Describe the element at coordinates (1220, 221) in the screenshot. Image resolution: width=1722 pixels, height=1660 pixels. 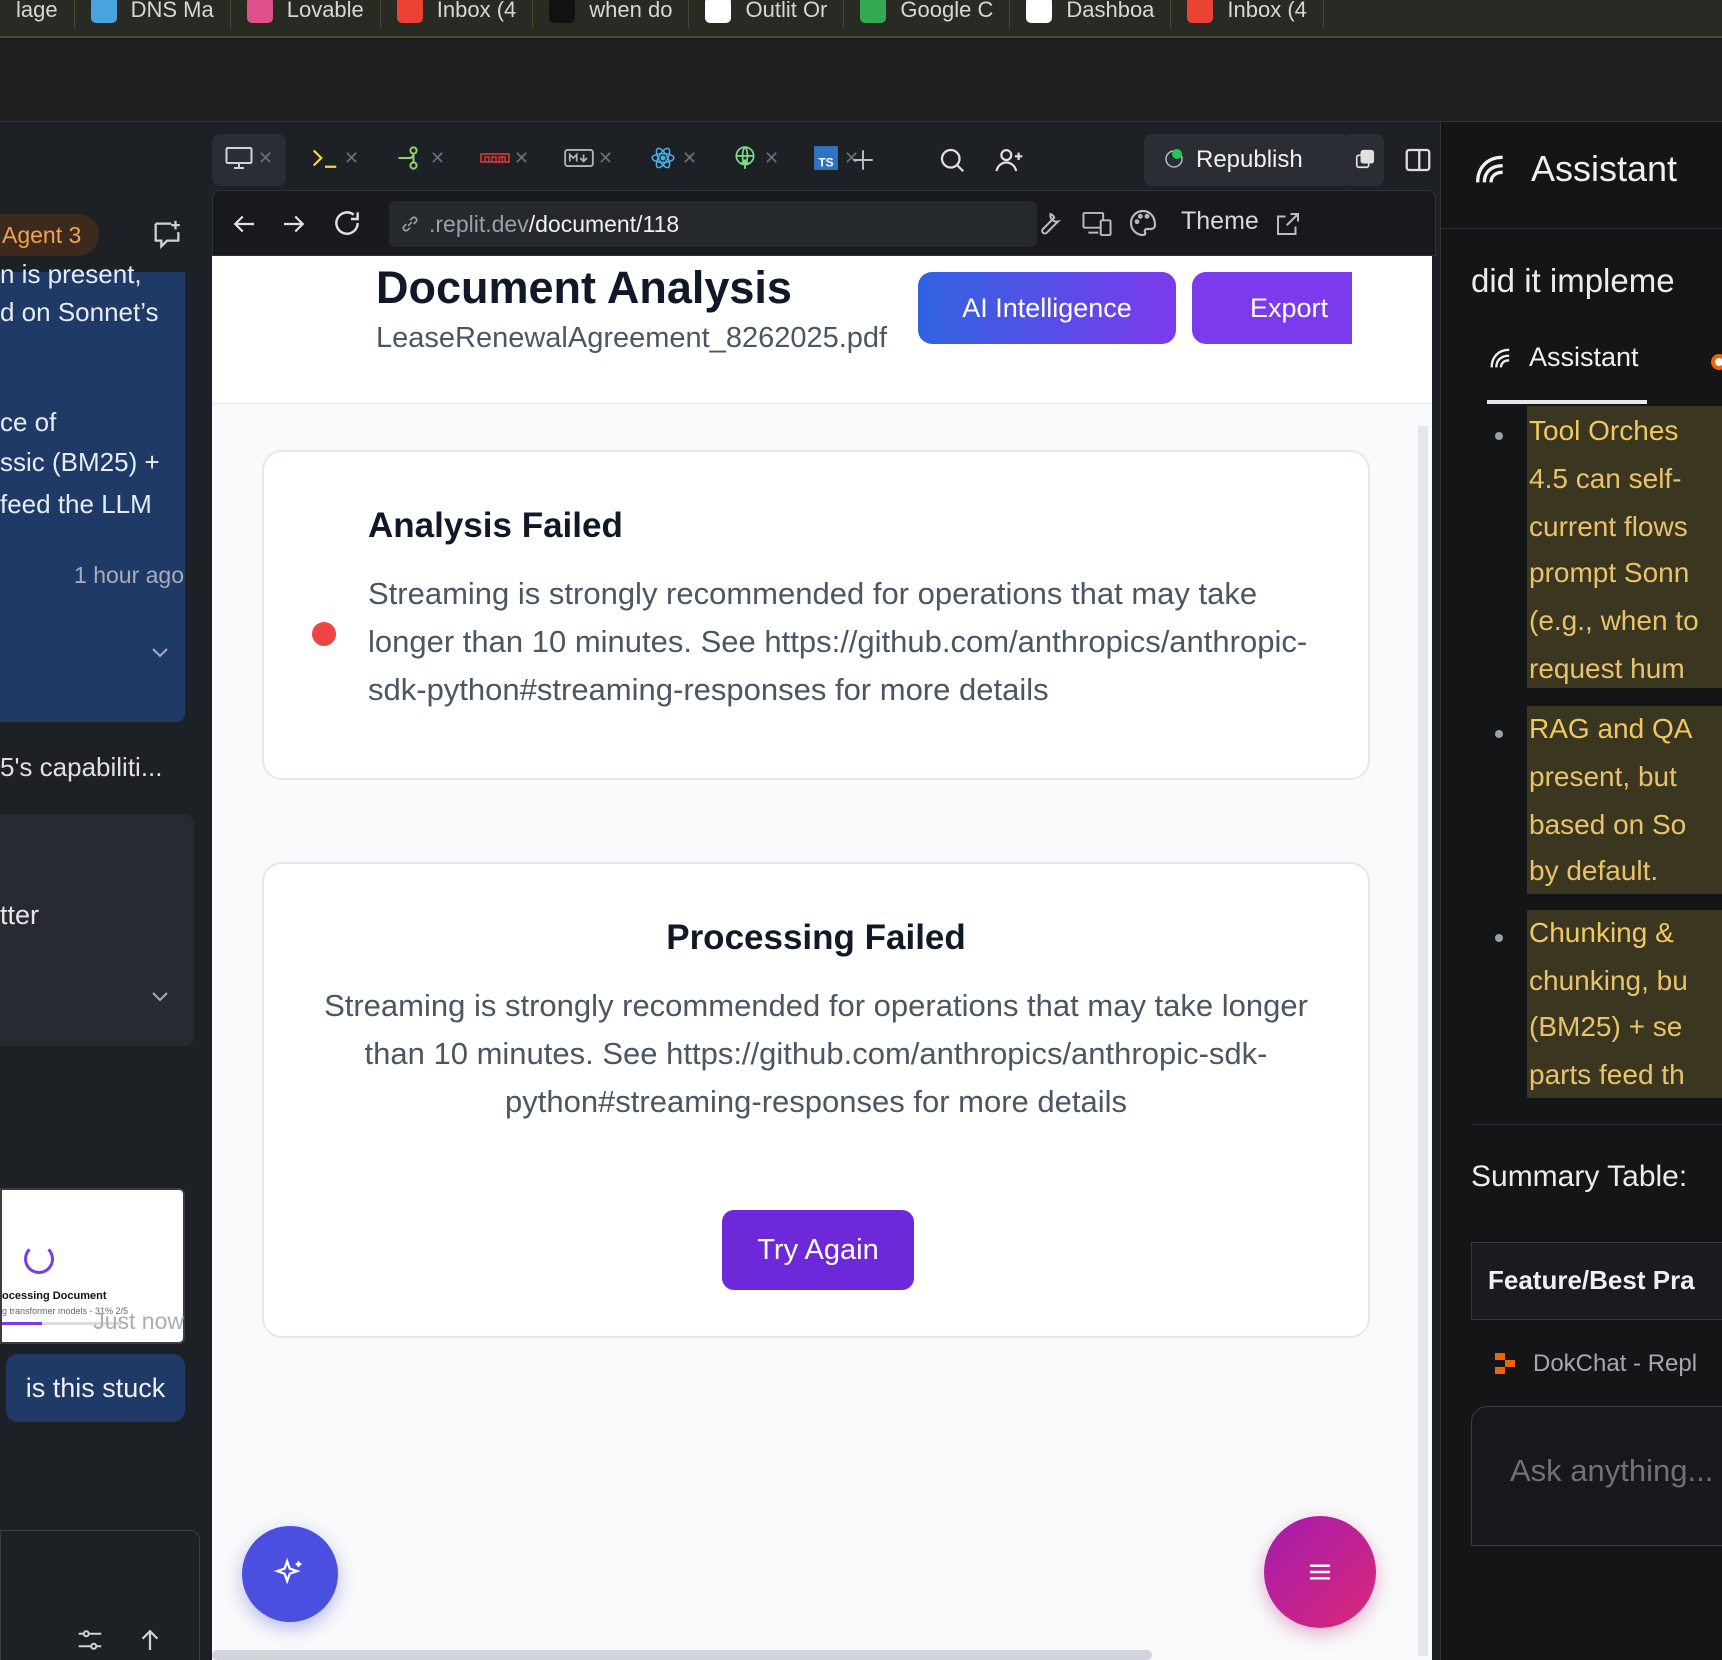
I see `theme-label: Theme` at that location.